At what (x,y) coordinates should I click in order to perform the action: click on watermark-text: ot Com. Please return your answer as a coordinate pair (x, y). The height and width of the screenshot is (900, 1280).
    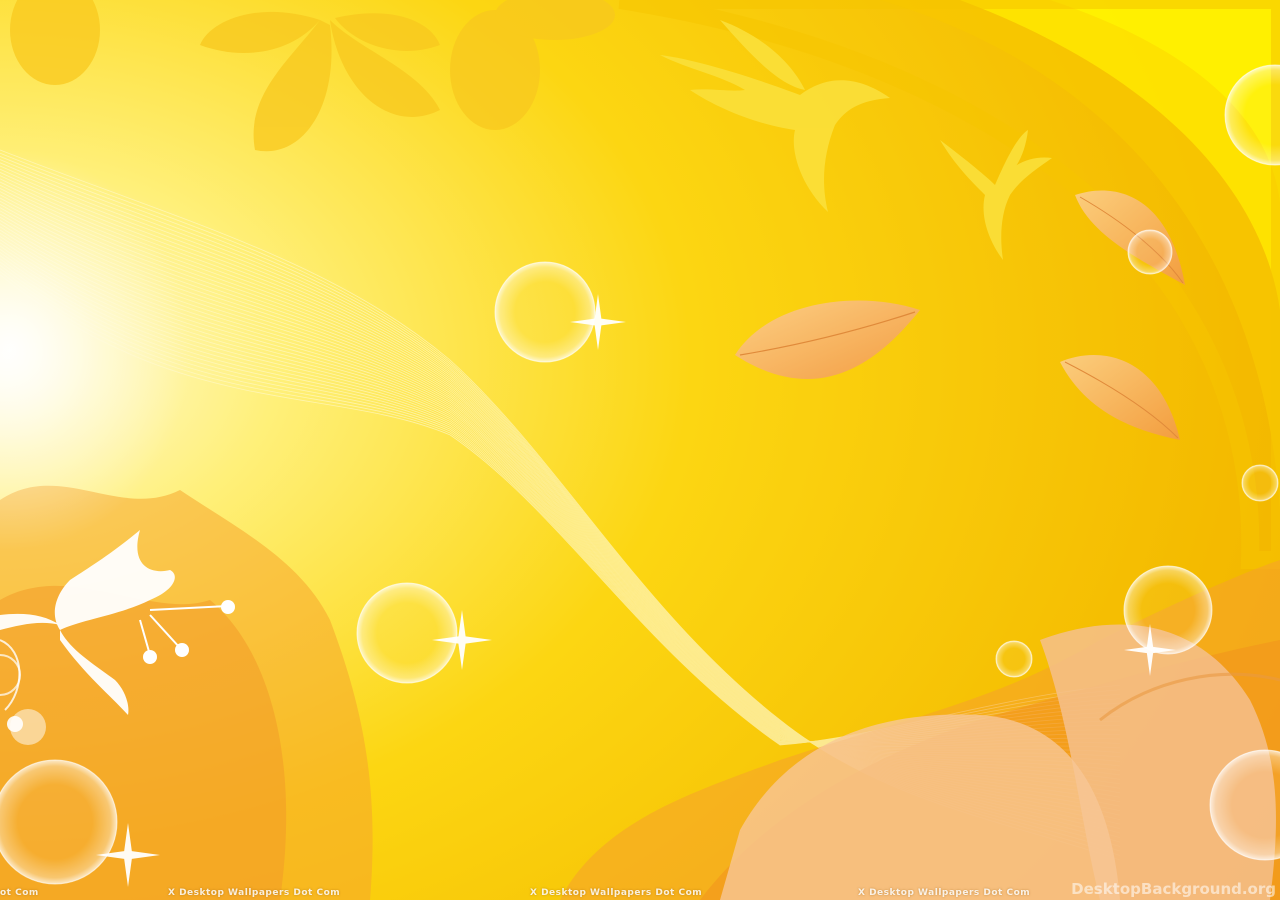
    Looking at the image, I should click on (19, 893).